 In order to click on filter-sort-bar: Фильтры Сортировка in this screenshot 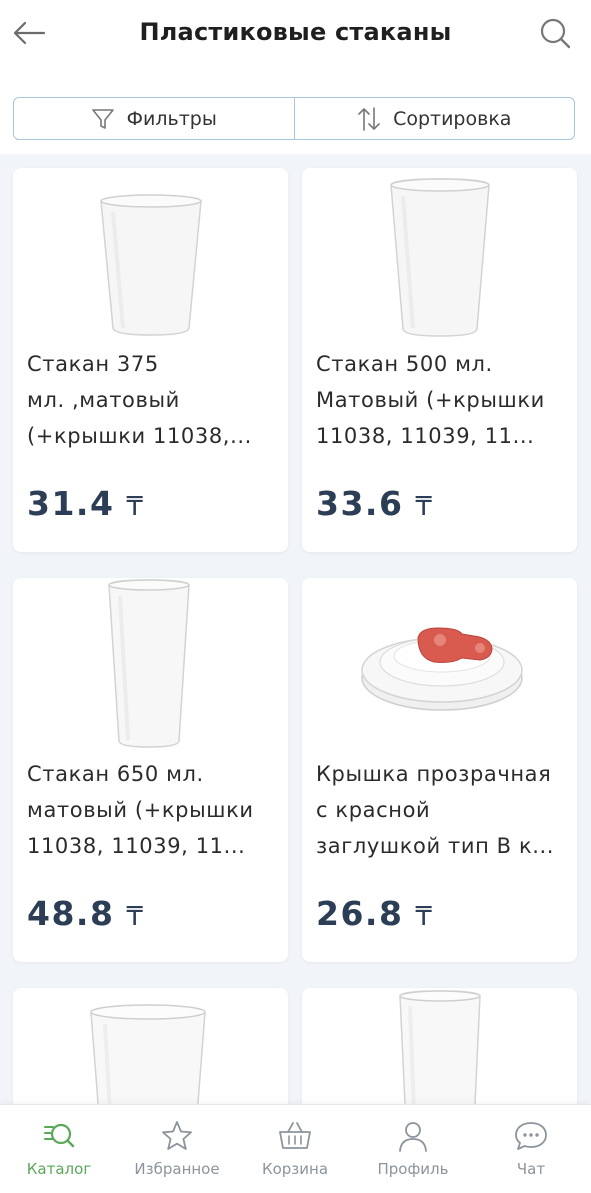, I will do `click(294, 118)`.